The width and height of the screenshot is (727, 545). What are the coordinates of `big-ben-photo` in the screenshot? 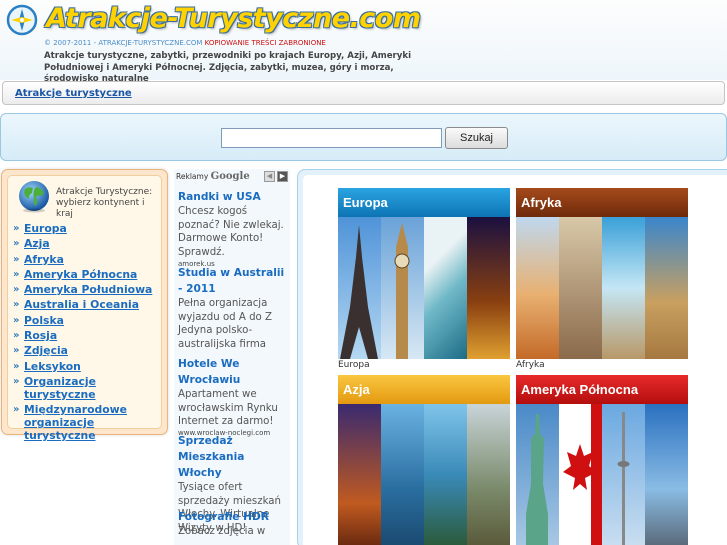 It's located at (402, 288).